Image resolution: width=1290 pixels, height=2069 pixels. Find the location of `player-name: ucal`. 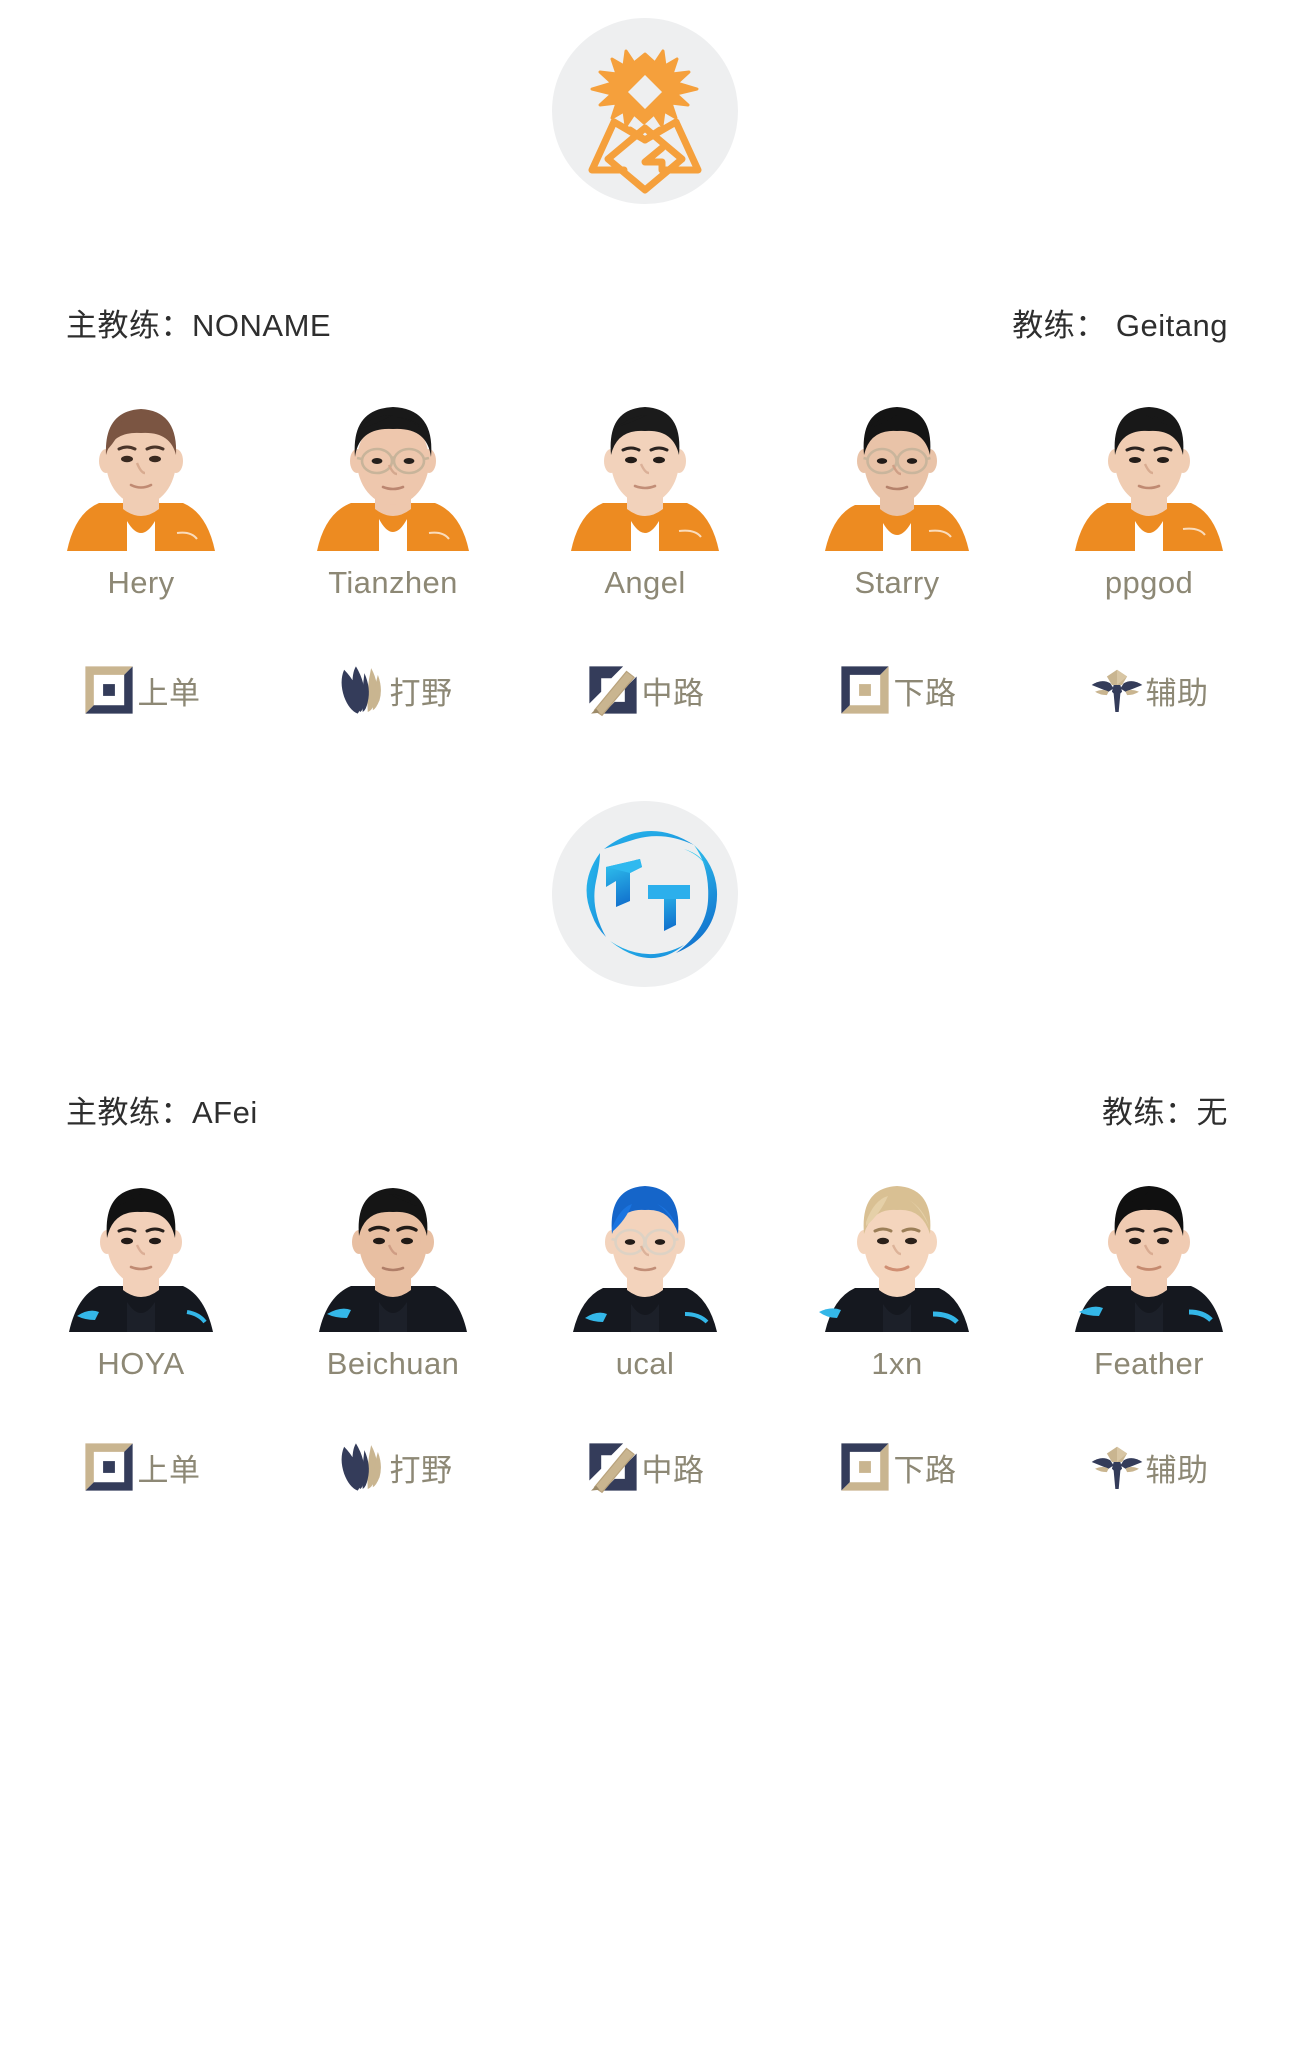

player-name: ucal is located at coordinates (645, 1363).